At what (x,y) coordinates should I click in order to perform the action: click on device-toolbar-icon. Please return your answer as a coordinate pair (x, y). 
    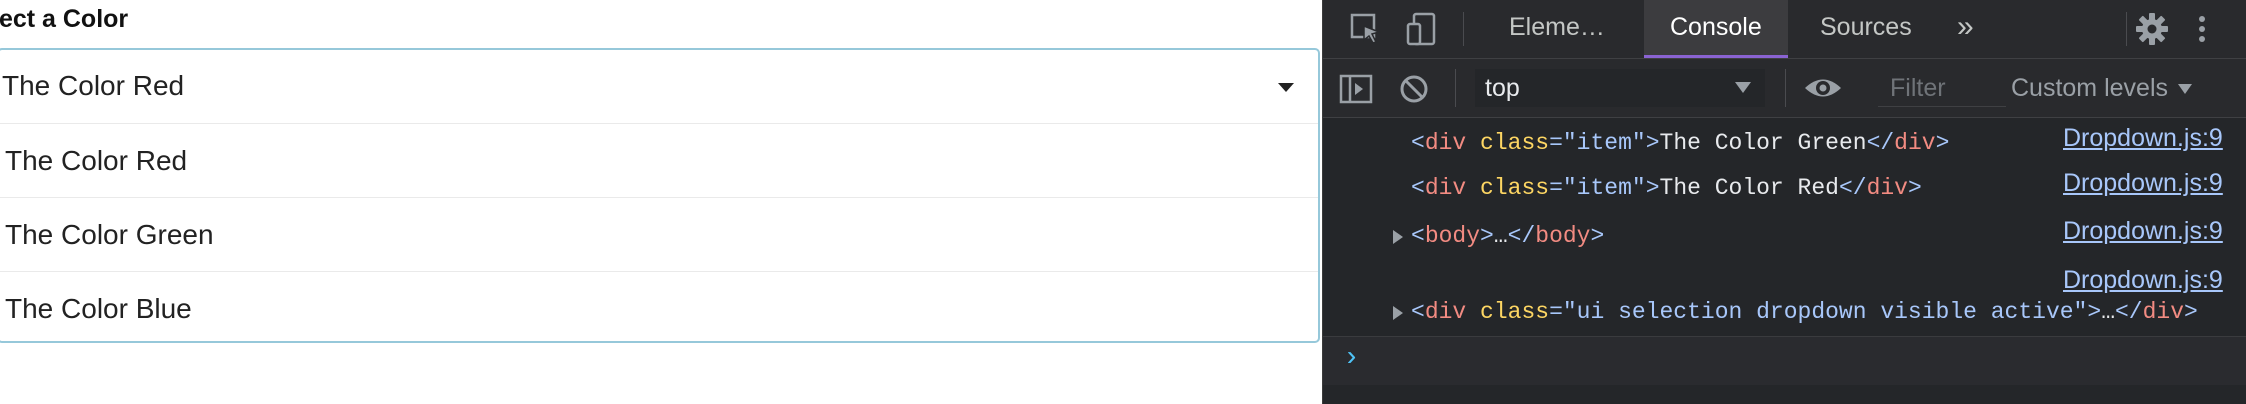
    Looking at the image, I should click on (1422, 29).